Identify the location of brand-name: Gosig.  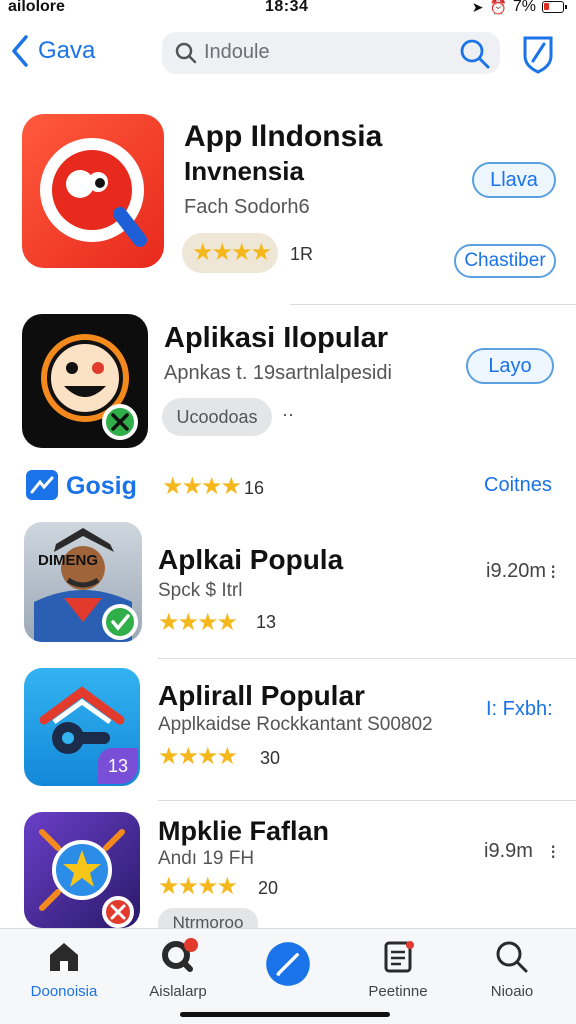
(101, 486).